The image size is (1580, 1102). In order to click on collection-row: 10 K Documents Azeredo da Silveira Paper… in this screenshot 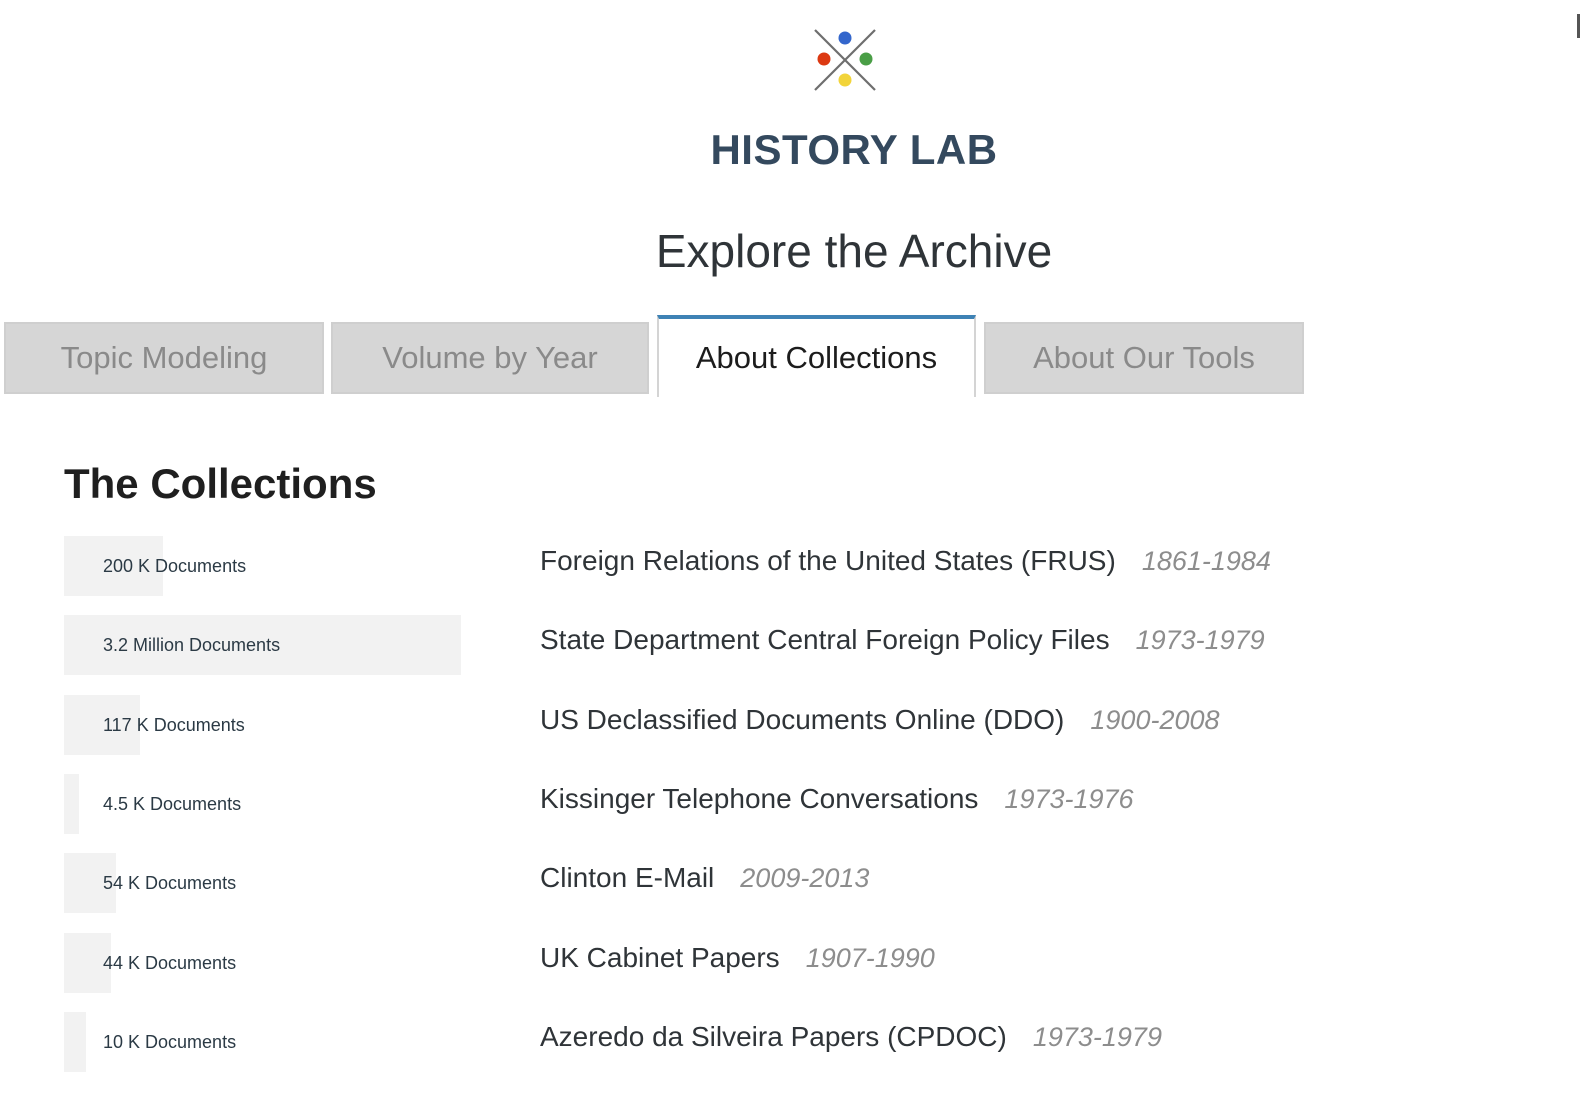, I will do `click(750, 1042)`.